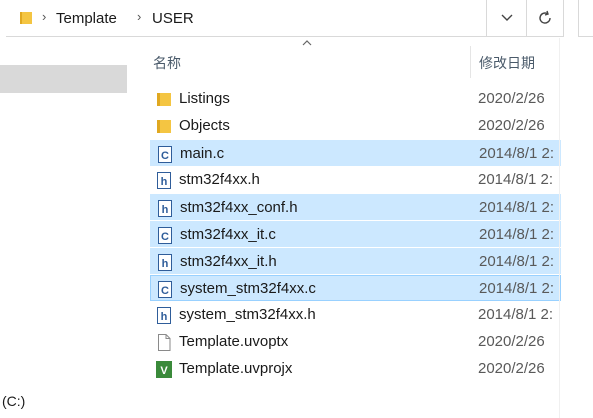  What do you see at coordinates (355, 153) in the screenshot?
I see `file-row: Cmain.c 2014/8/1 2:` at bounding box center [355, 153].